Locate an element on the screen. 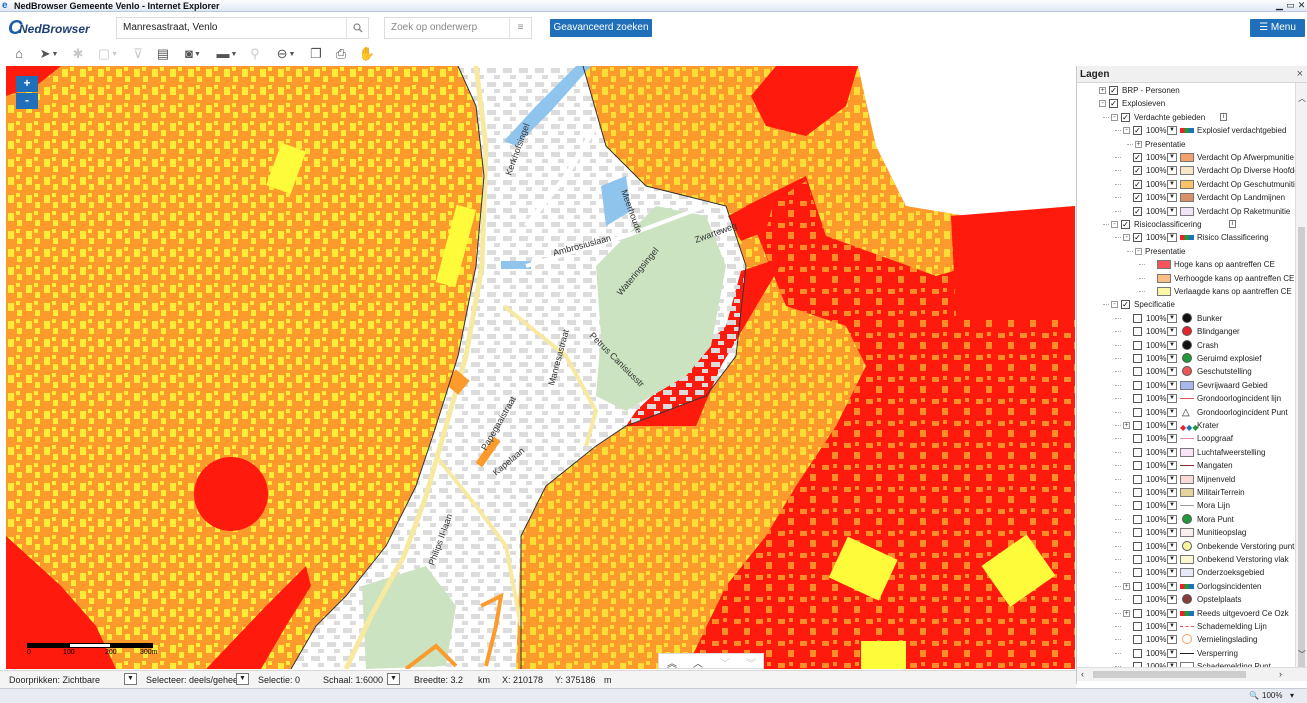  layer-label: Loopgraaf is located at coordinates (1215, 438).